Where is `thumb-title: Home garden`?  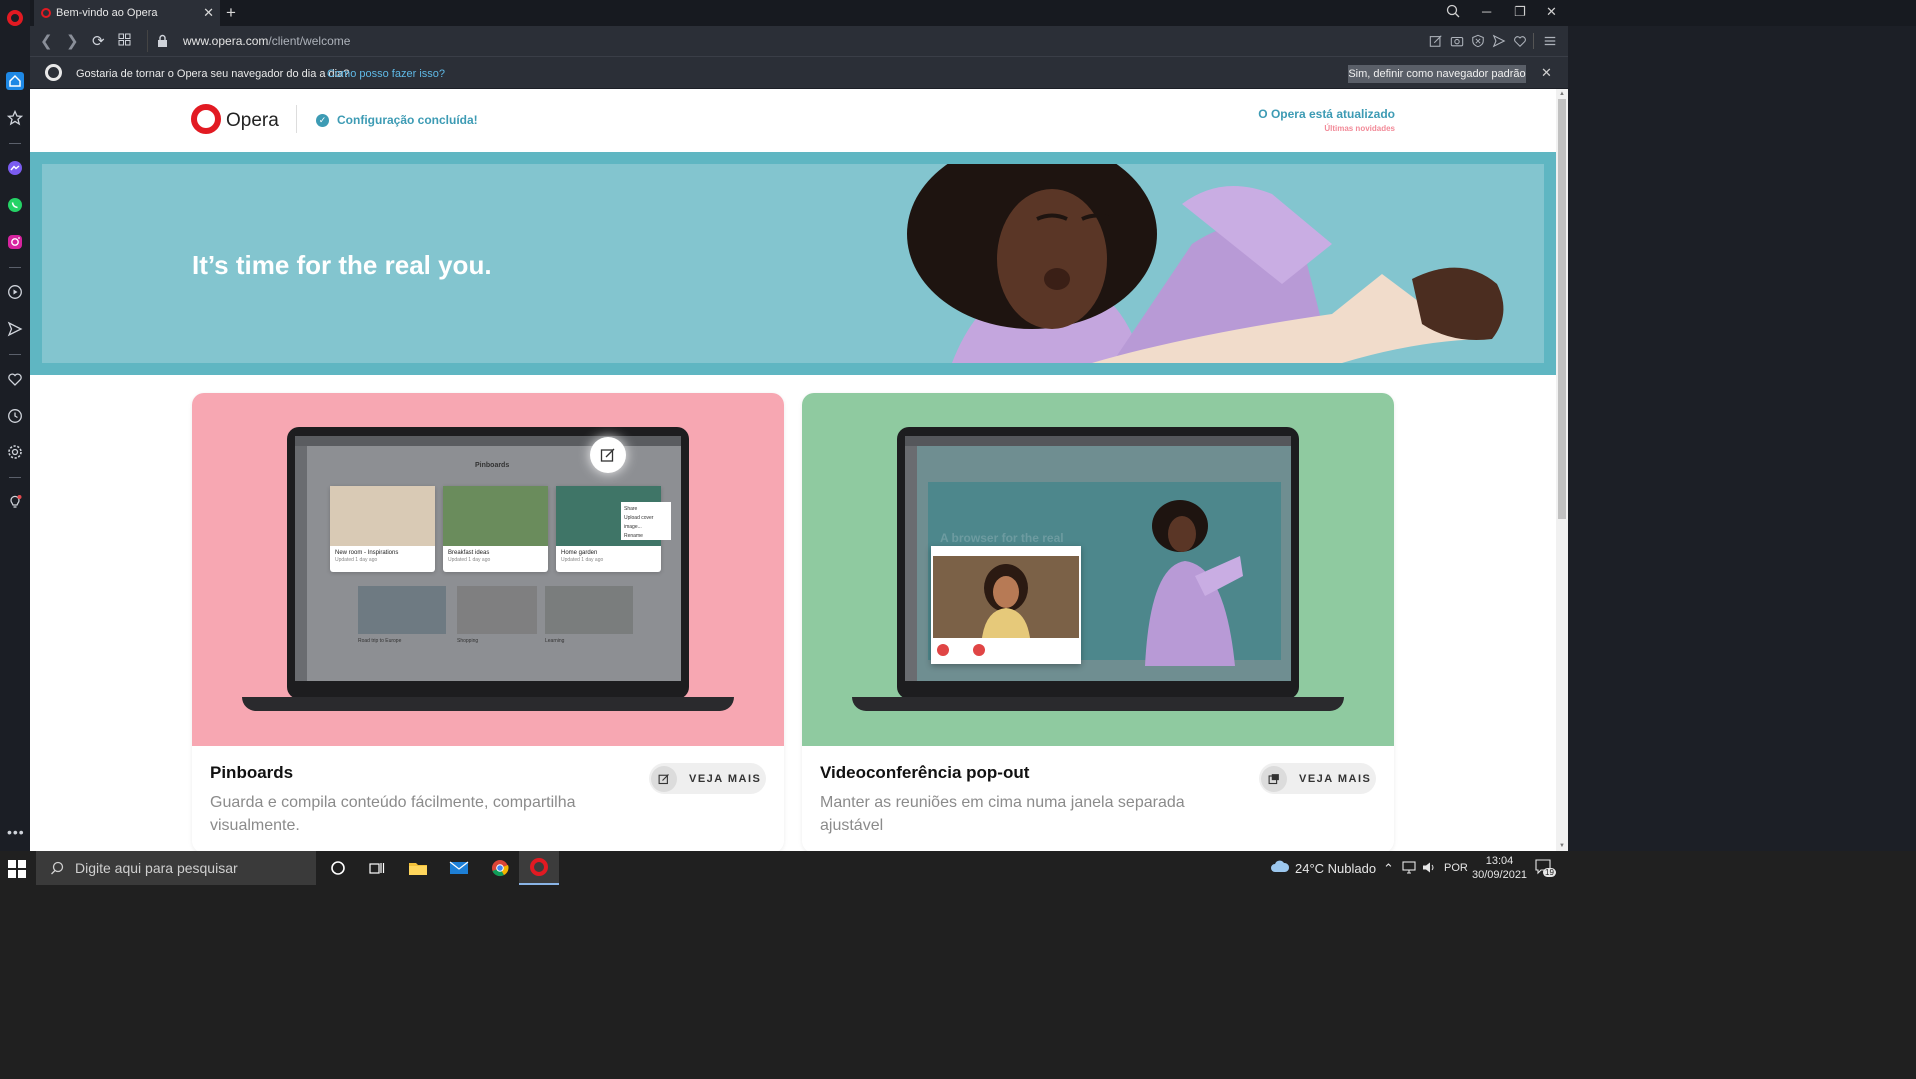
thumb-title: Home garden is located at coordinates (579, 553).